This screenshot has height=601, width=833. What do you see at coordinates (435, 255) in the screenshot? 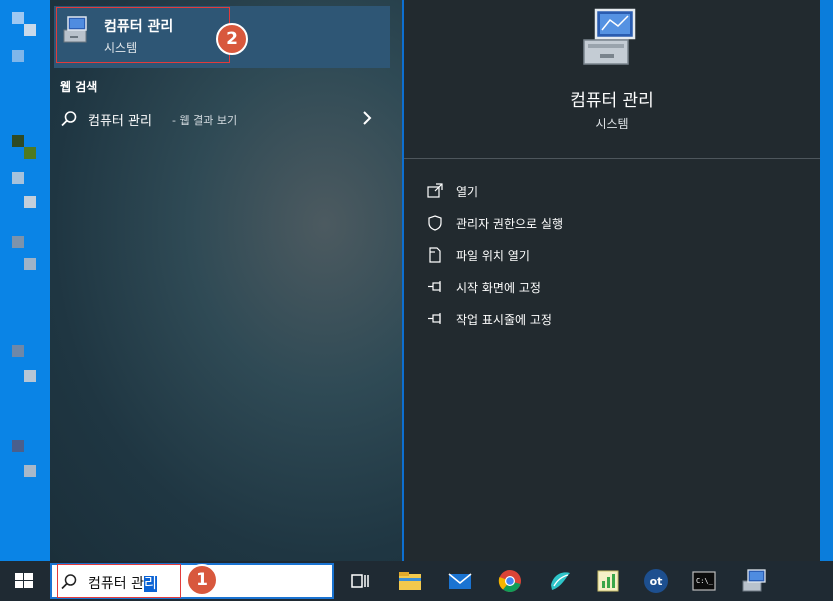
I see `file-location-icon` at bounding box center [435, 255].